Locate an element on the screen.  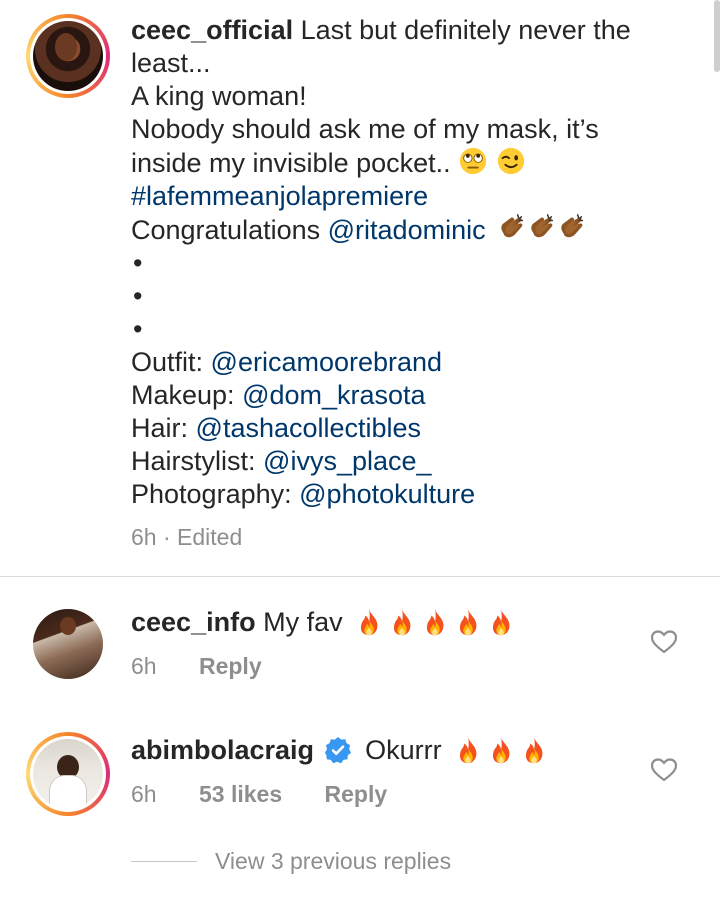
view-replies-label: View 3 previous replies is located at coordinates (333, 861).